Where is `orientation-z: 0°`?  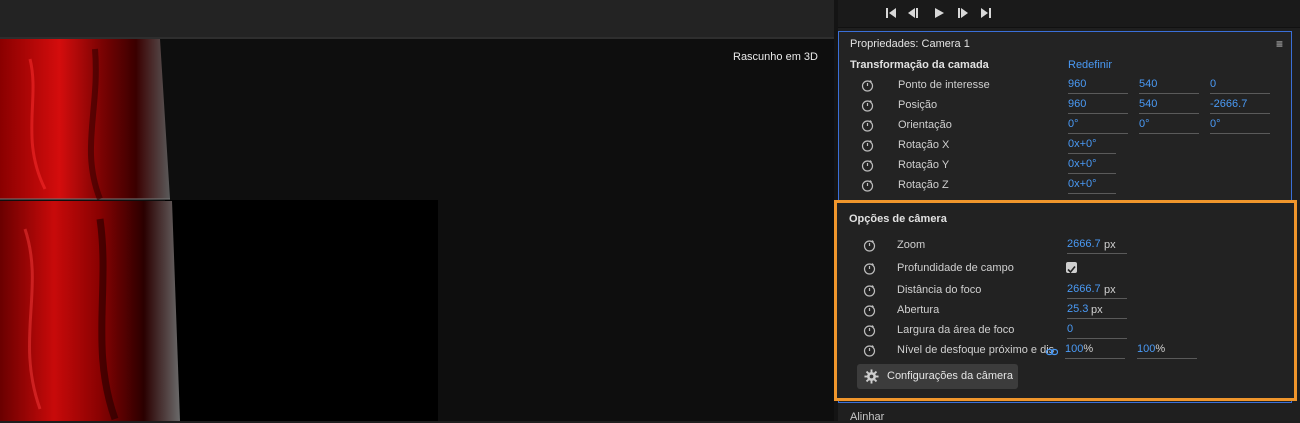 orientation-z: 0° is located at coordinates (1240, 126).